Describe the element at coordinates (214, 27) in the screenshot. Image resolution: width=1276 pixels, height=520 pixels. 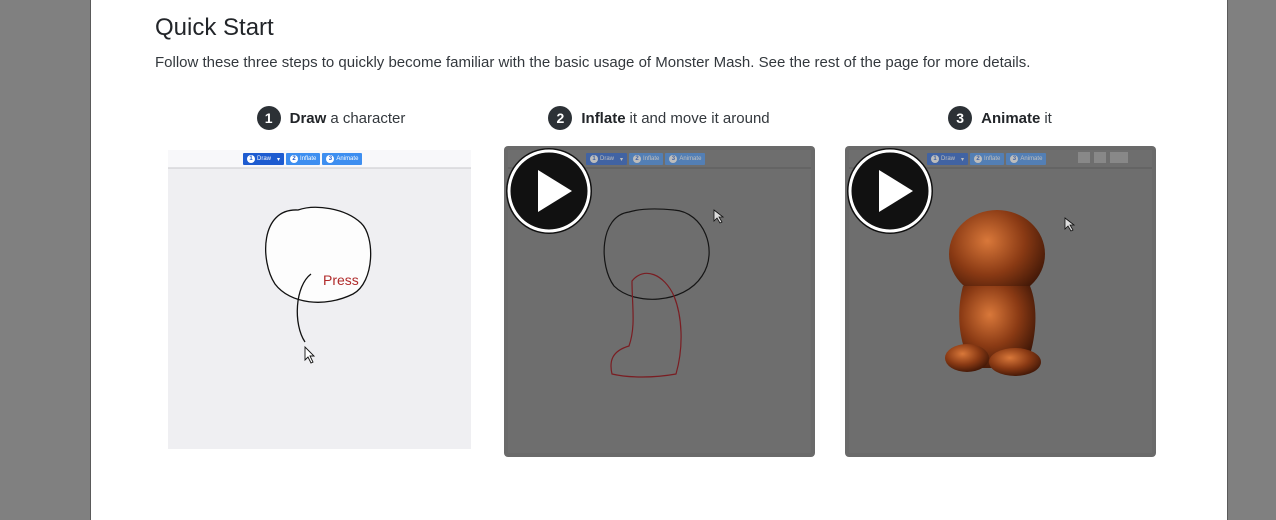
I see `page-title: Quick Start` at that location.